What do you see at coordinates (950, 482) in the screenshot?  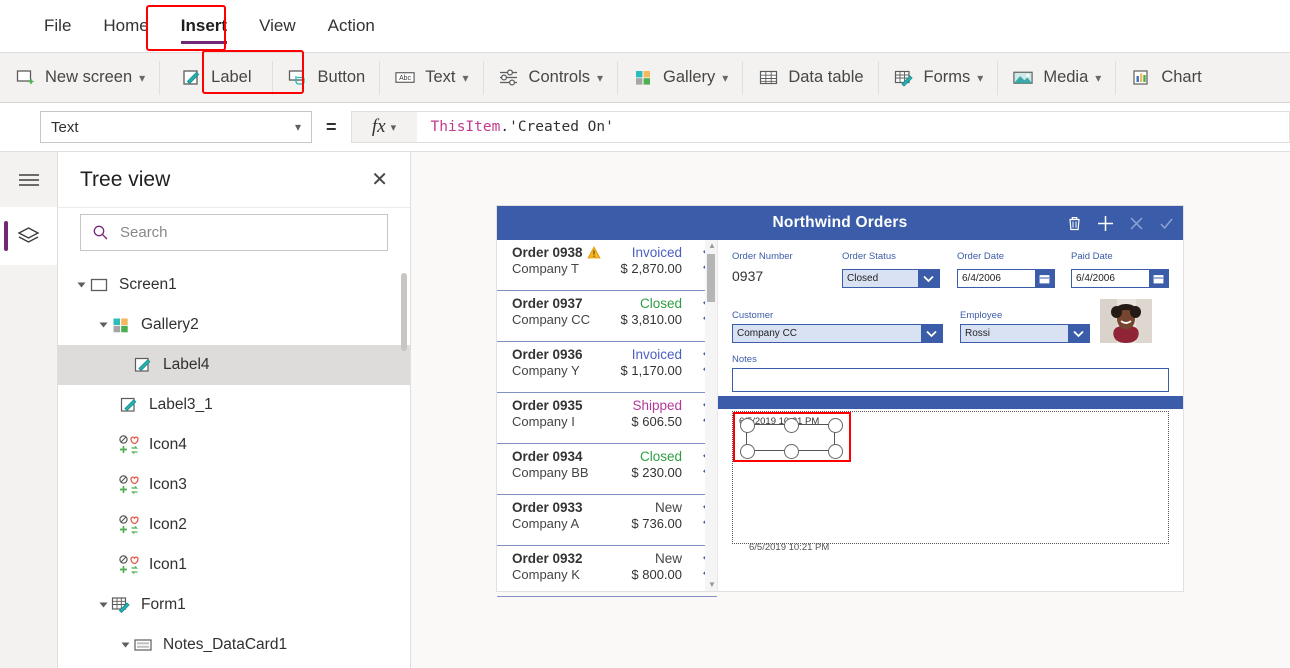 I see `order-details-gallery: 6/5/2019 10:21 PM 6/5/2019 10:21 PM` at bounding box center [950, 482].